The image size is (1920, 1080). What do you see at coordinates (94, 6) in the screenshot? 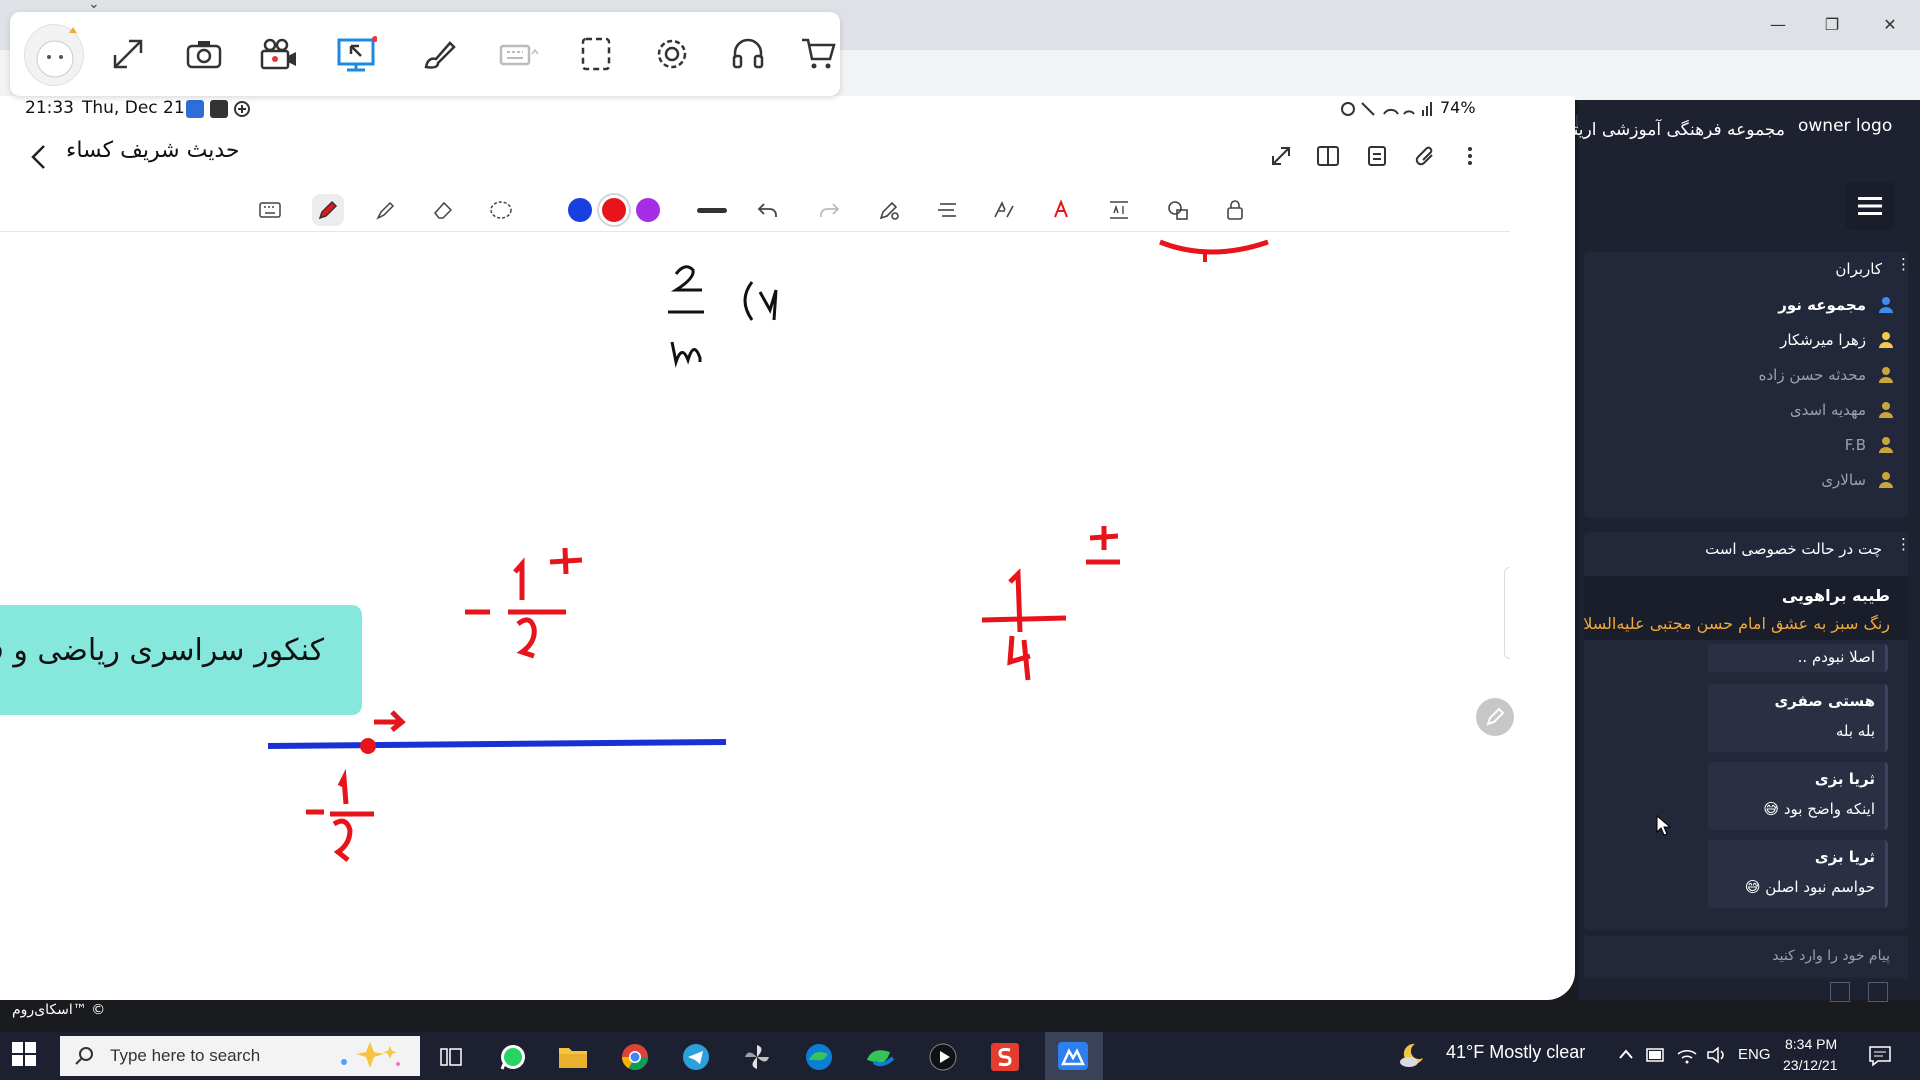
I see `tab-list-chevron-icon: ⌄` at bounding box center [94, 6].